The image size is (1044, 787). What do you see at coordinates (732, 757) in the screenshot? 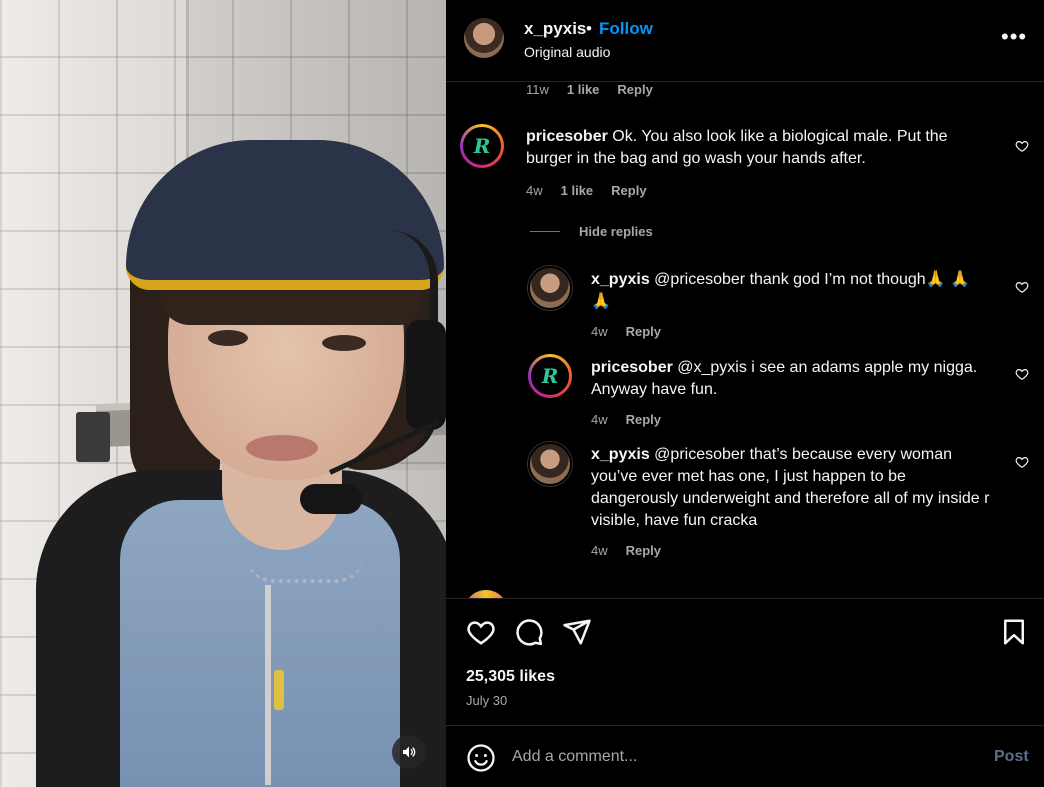
I see `comment-input` at bounding box center [732, 757].